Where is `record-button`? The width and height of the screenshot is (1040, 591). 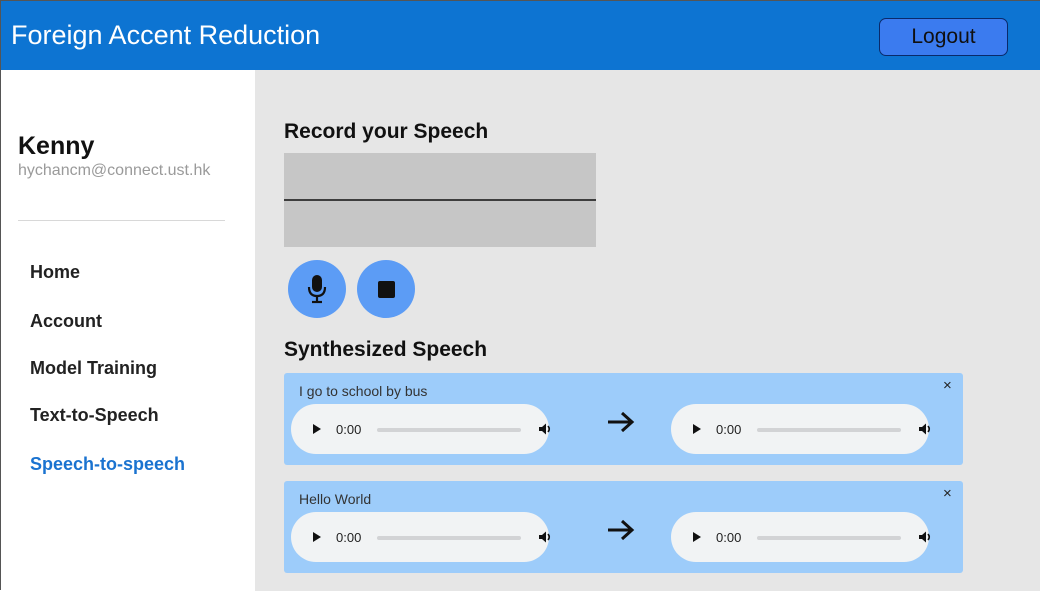
record-button is located at coordinates (317, 289).